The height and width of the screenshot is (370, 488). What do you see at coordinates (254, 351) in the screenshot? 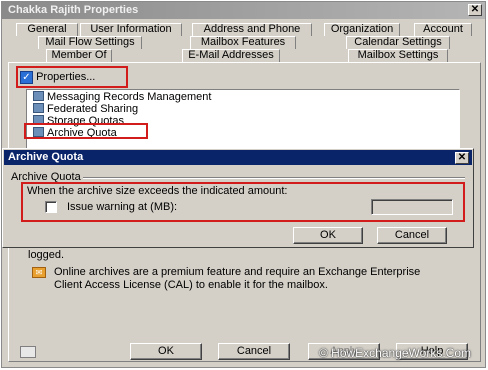
I see `cancel-button: Cancel` at bounding box center [254, 351].